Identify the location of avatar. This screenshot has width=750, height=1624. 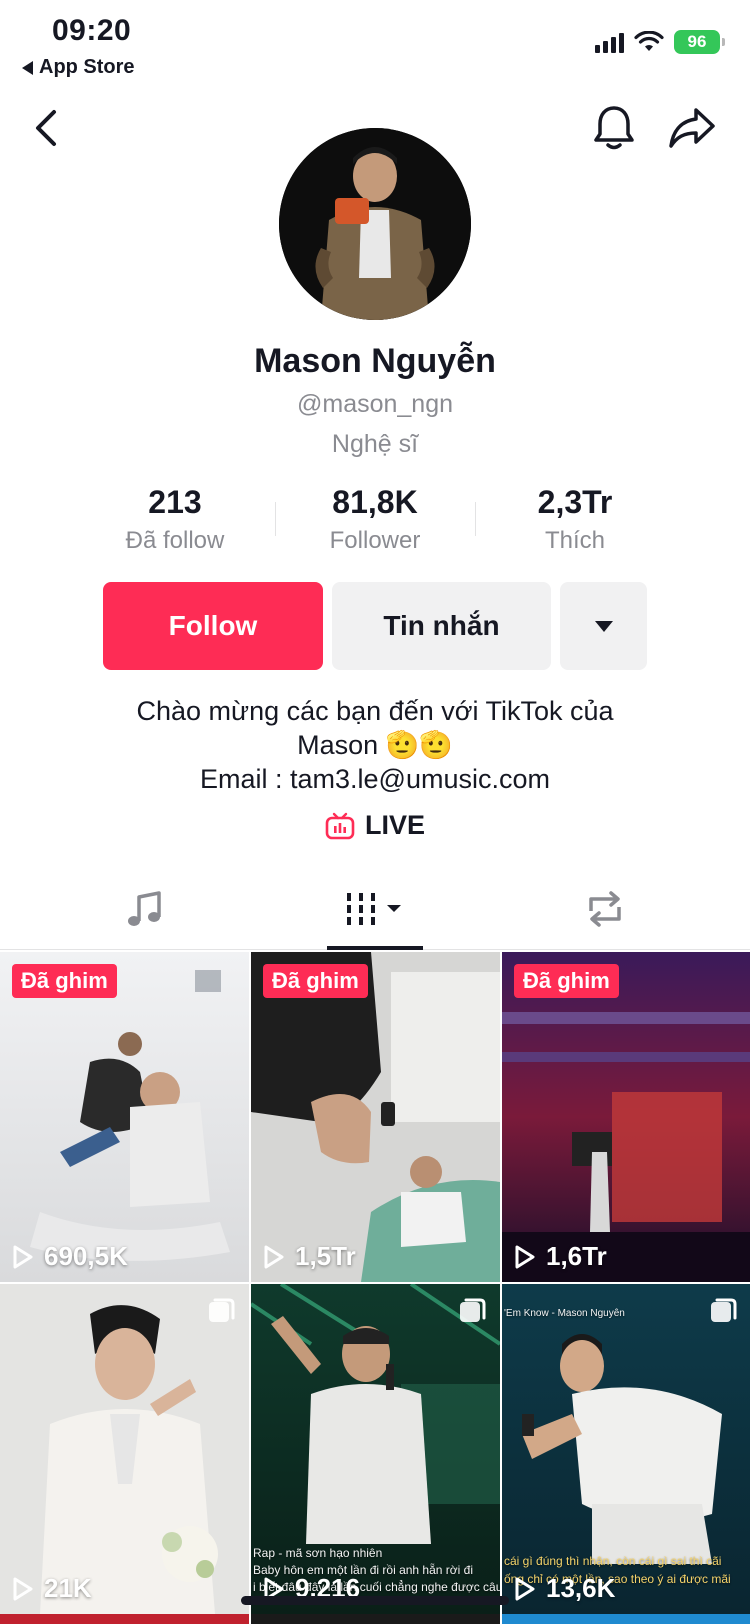
(375, 224).